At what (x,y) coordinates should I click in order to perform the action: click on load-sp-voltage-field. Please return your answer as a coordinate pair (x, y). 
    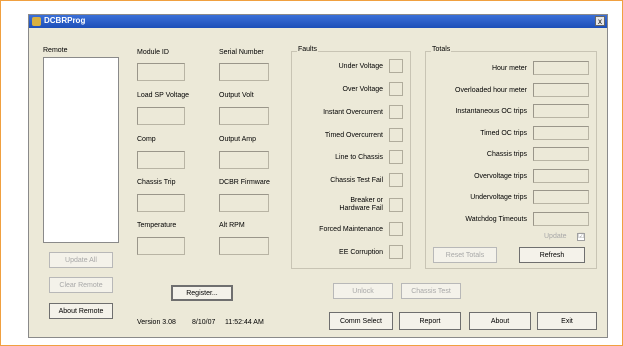
    Looking at the image, I should click on (161, 116).